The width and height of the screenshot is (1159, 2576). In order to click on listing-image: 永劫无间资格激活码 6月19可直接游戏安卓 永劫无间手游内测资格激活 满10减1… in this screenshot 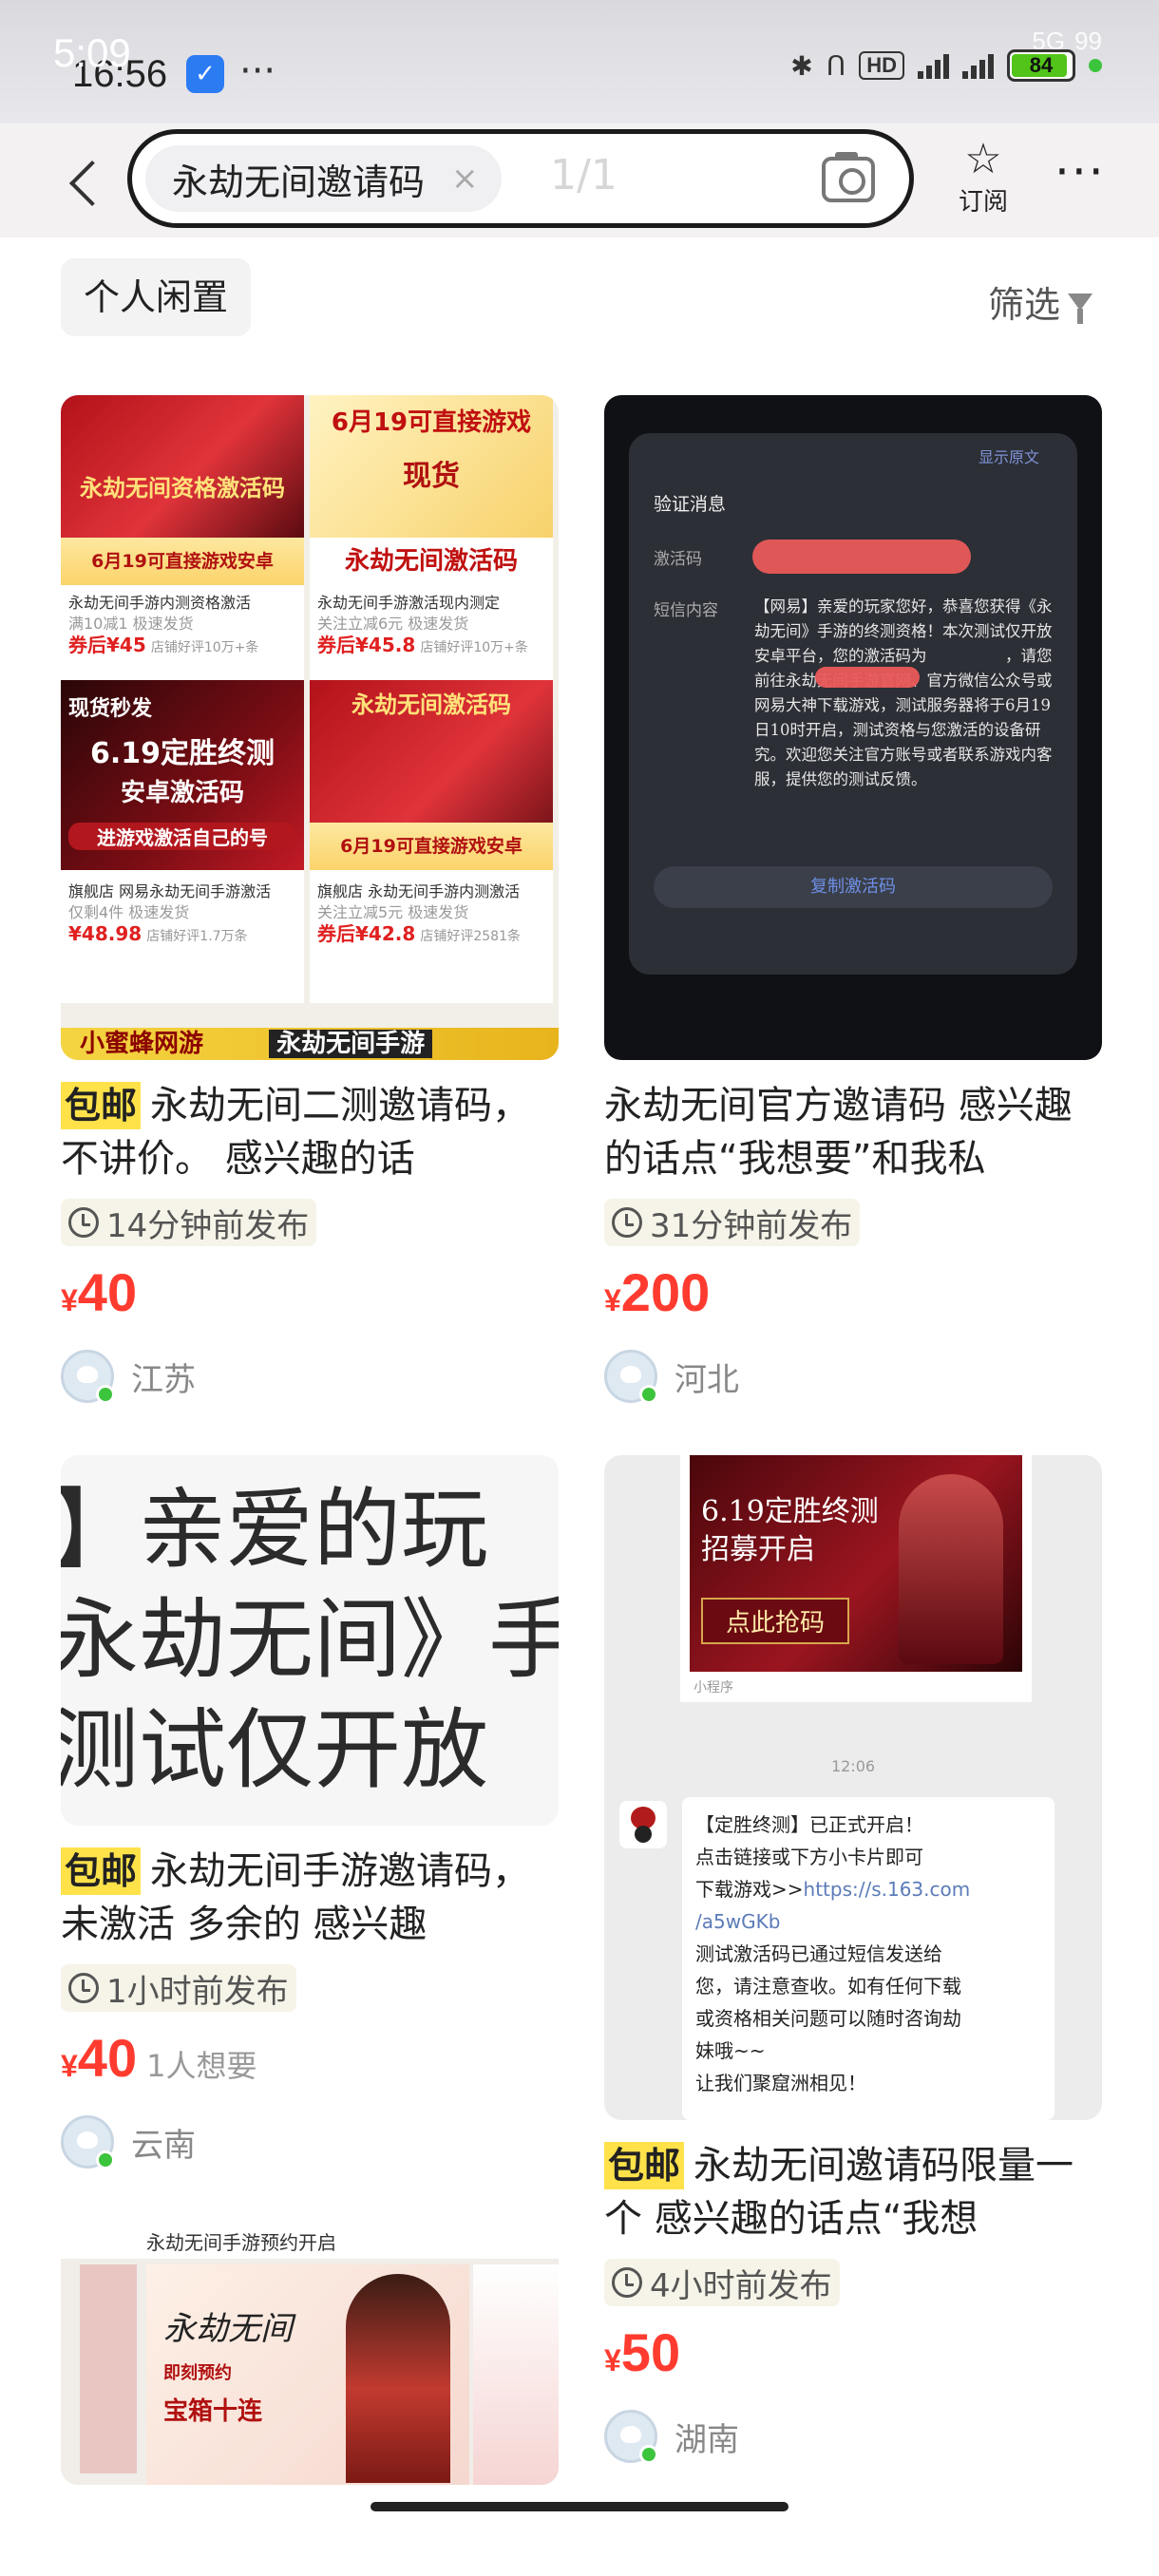, I will do `click(310, 727)`.